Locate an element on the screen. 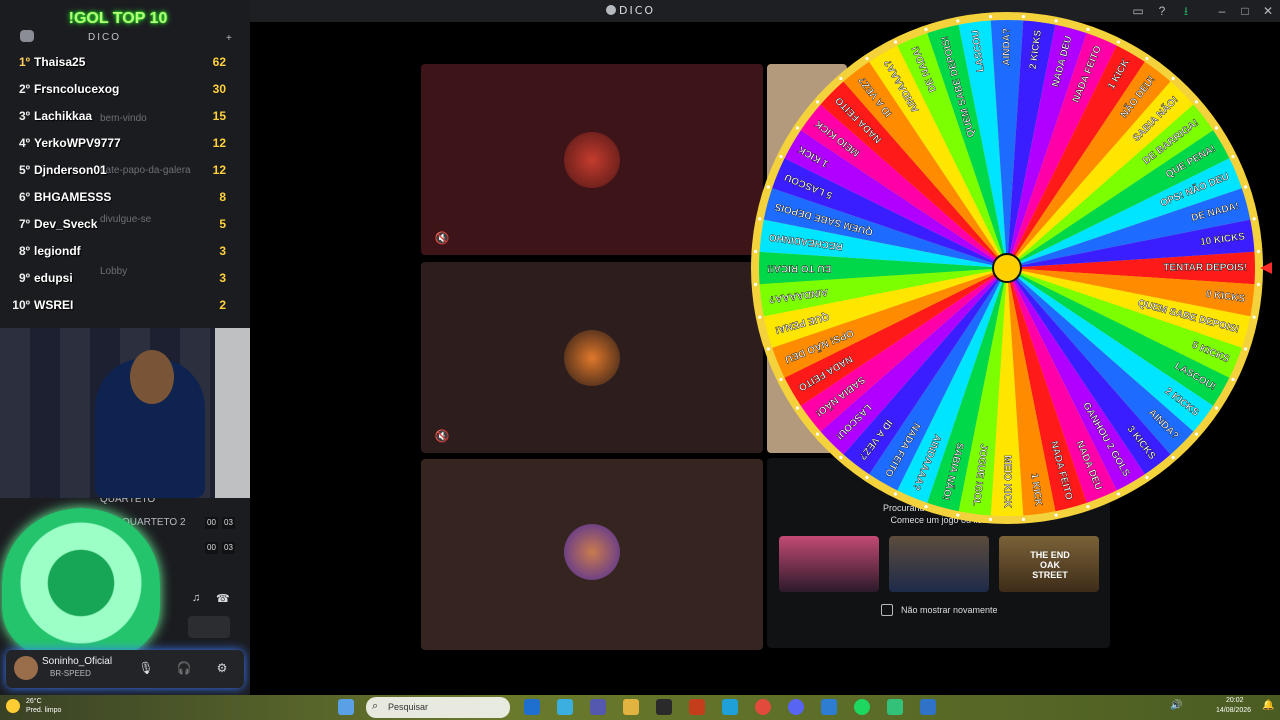 This screenshot has width=1280, height=720. gear-icon: ⚙ is located at coordinates (222, 668).